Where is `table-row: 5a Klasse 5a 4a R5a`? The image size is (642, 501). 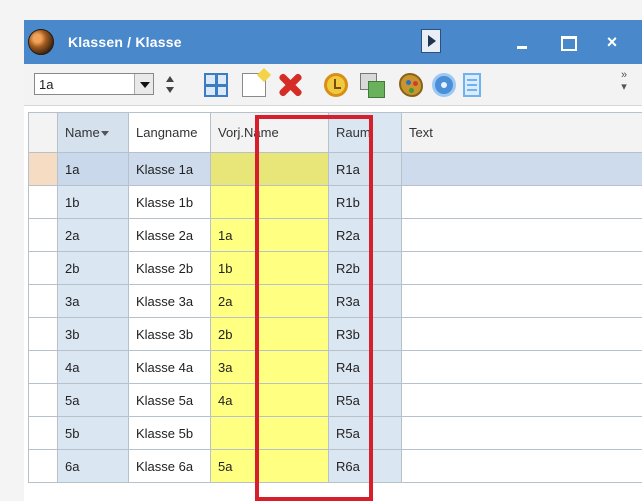
table-row: 5a Klasse 5a 4a R5a is located at coordinates (335, 400).